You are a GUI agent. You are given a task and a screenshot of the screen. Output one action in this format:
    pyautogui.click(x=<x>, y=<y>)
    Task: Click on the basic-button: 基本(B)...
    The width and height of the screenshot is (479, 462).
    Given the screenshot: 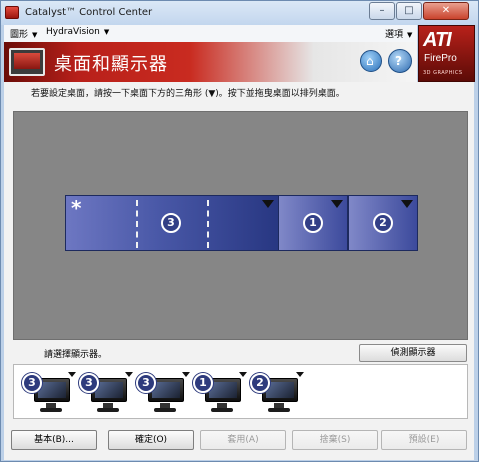 What is the action you would take?
    pyautogui.click(x=54, y=440)
    